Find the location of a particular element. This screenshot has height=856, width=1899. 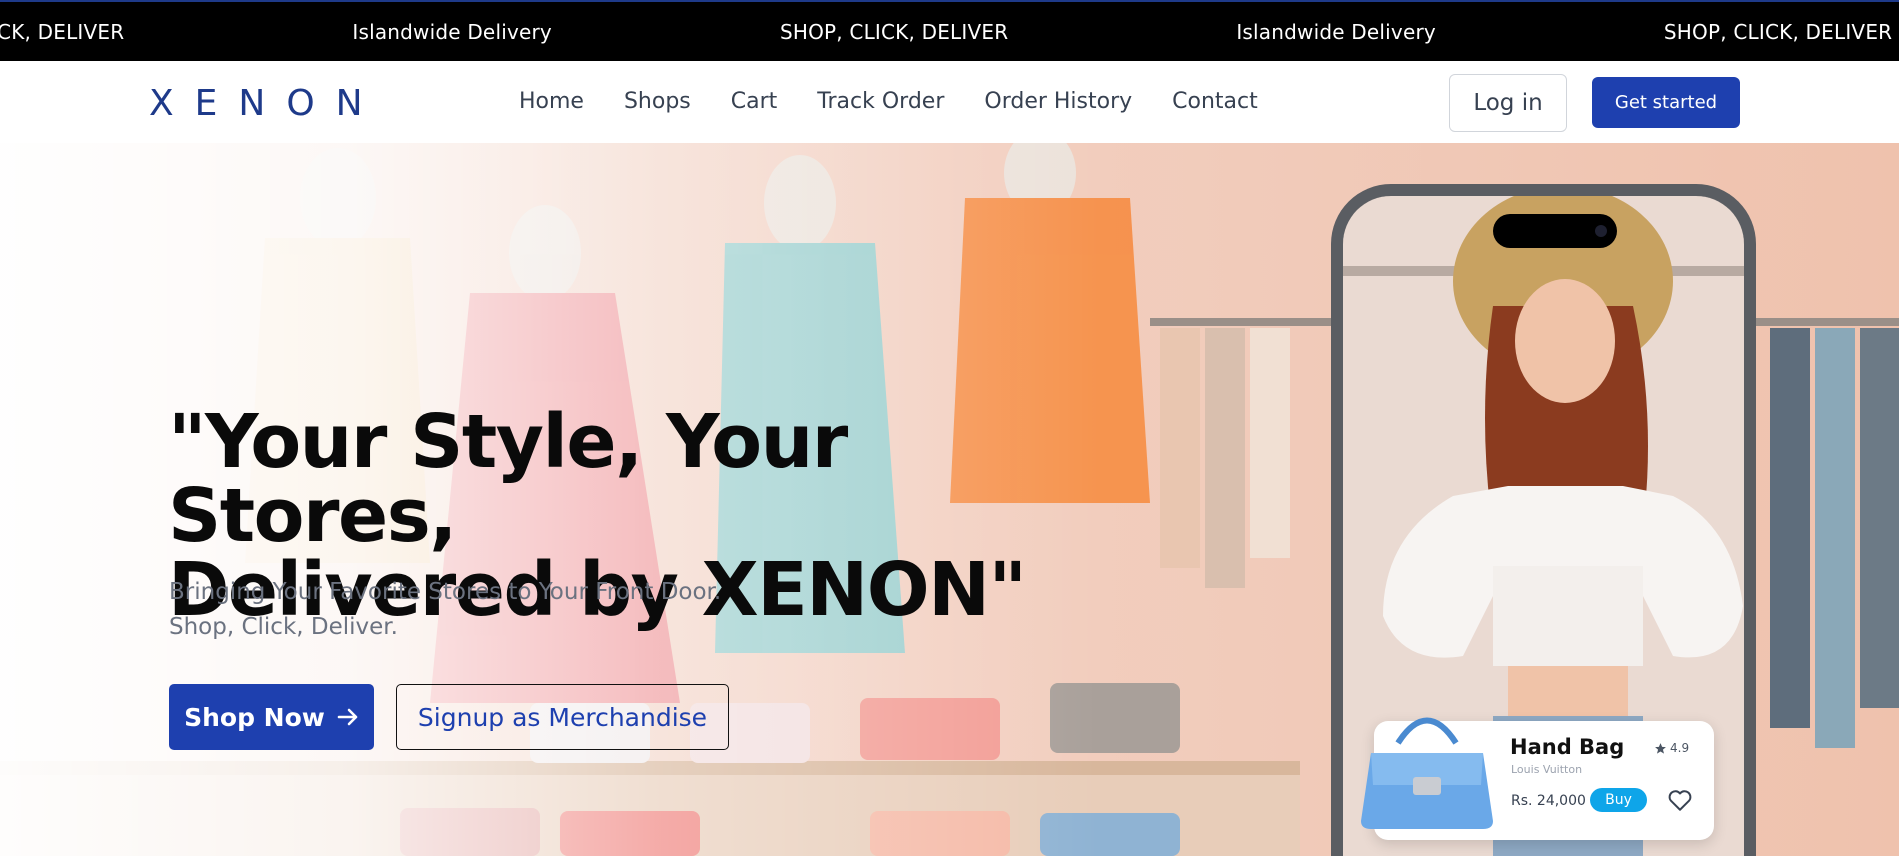

shop-now-label: Shop Now is located at coordinates (254, 717).